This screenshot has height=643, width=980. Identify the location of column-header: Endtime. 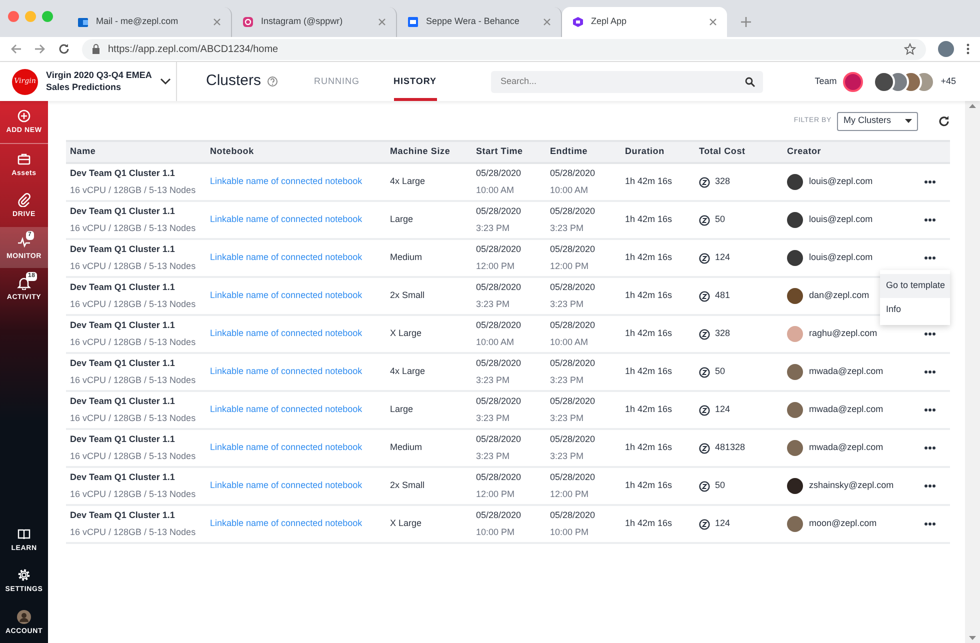
(583, 152).